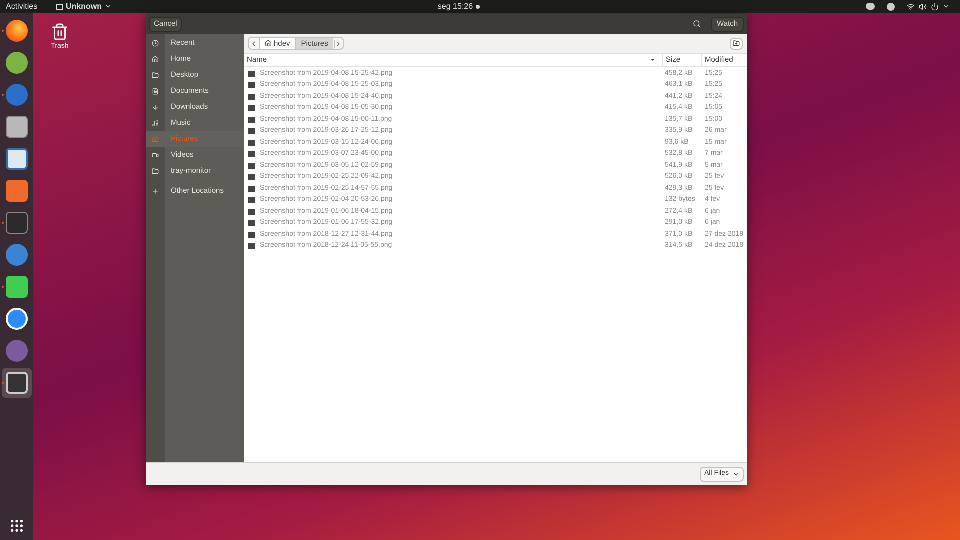 The height and width of the screenshot is (540, 960). I want to click on arrow-down-icon, so click(155, 107).